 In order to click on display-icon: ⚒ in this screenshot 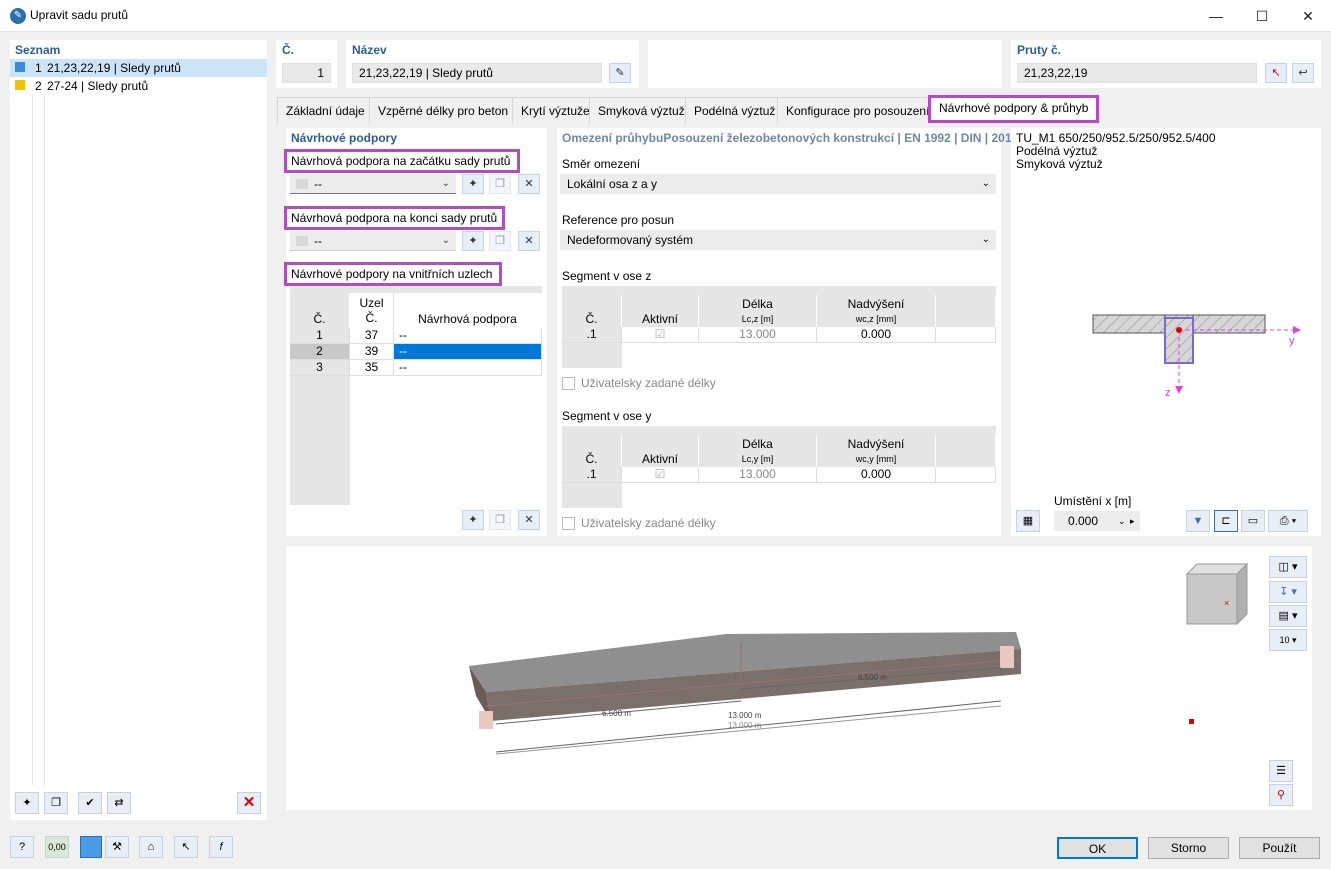, I will do `click(117, 847)`.